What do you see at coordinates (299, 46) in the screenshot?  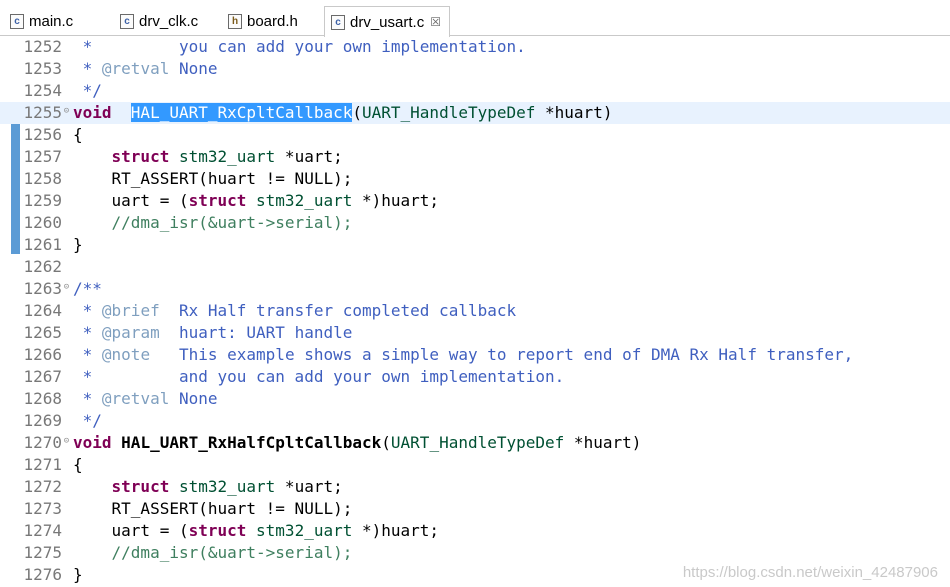 I see `code-text: * you can add your own implementation.` at bounding box center [299, 46].